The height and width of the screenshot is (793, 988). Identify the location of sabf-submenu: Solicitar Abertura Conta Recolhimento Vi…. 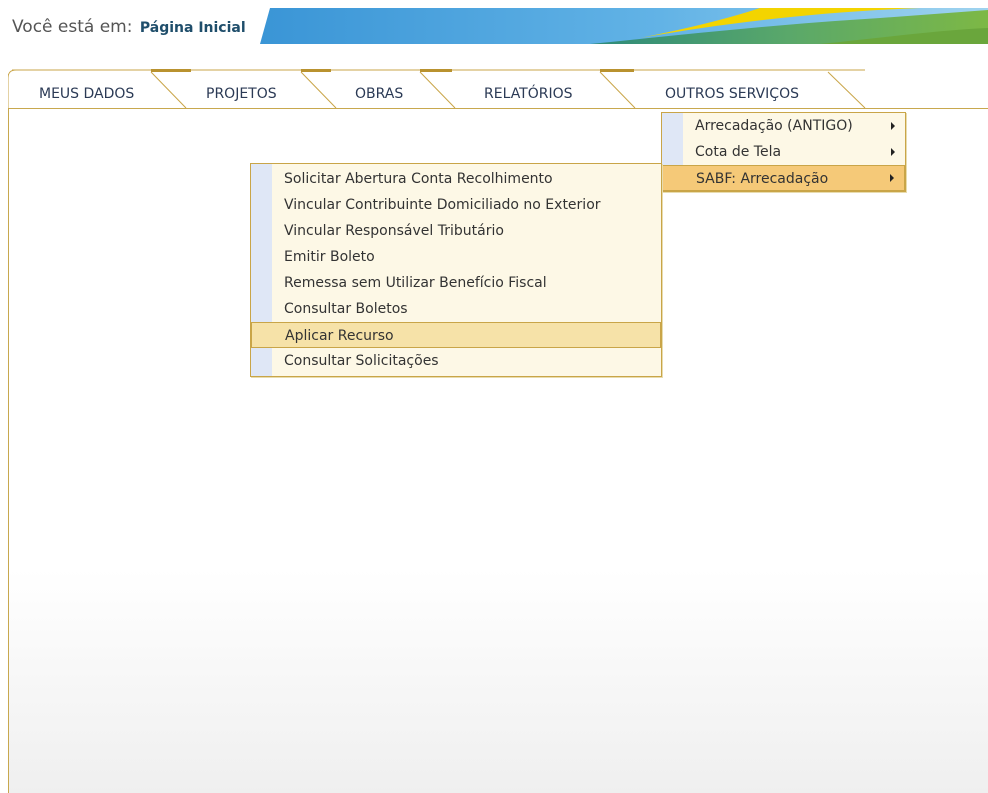
(456, 270).